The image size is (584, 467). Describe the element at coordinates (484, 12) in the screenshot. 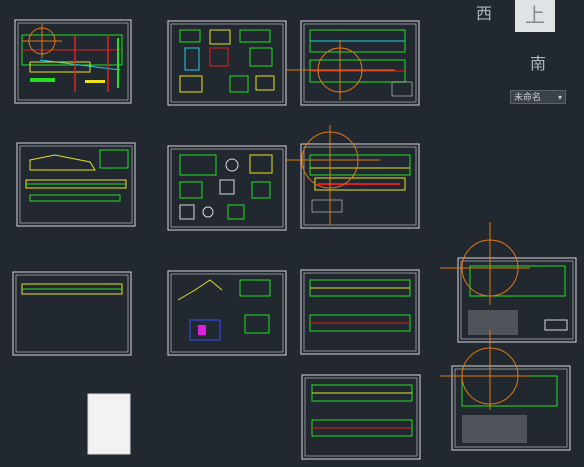

I see `viewcube-west-label: 西` at that location.